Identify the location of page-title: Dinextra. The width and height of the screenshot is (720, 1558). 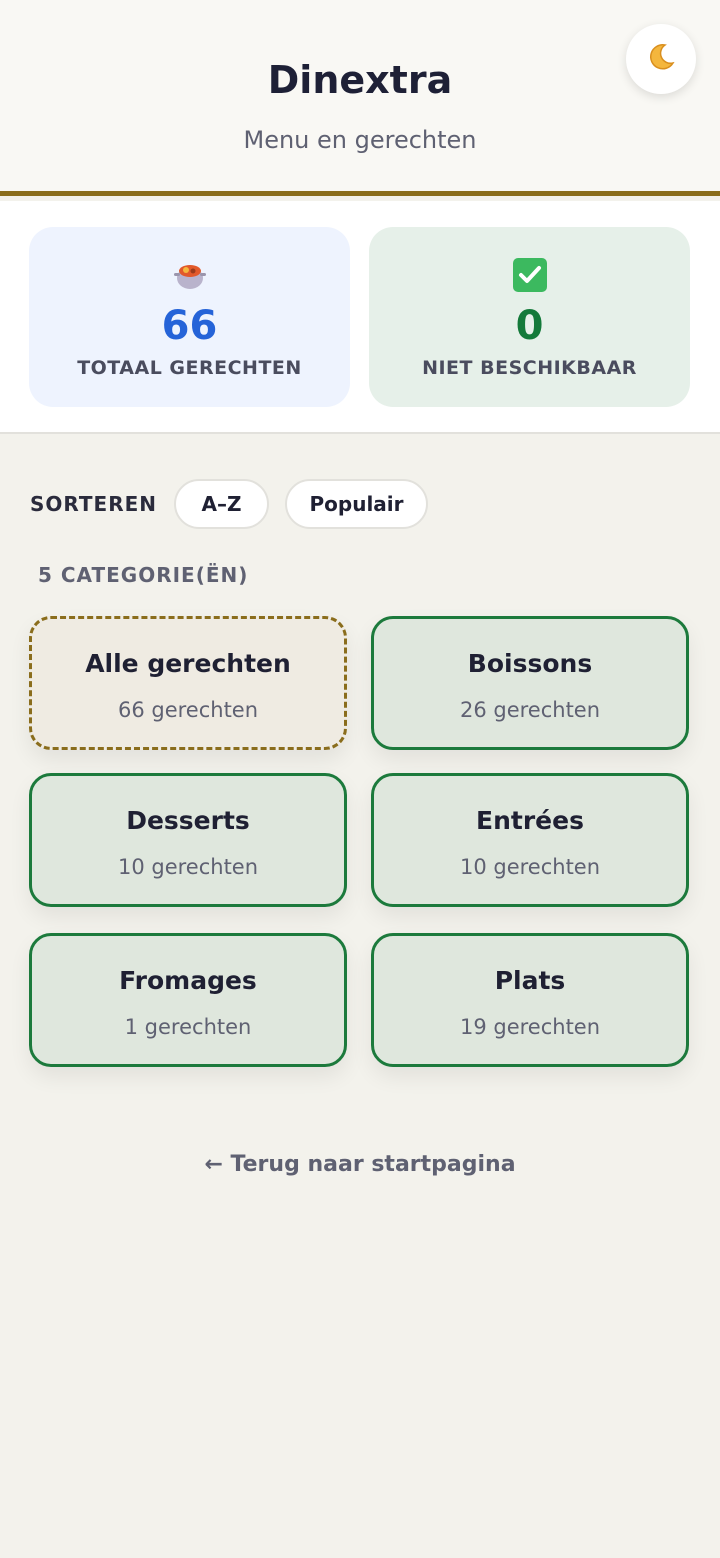
(360, 80).